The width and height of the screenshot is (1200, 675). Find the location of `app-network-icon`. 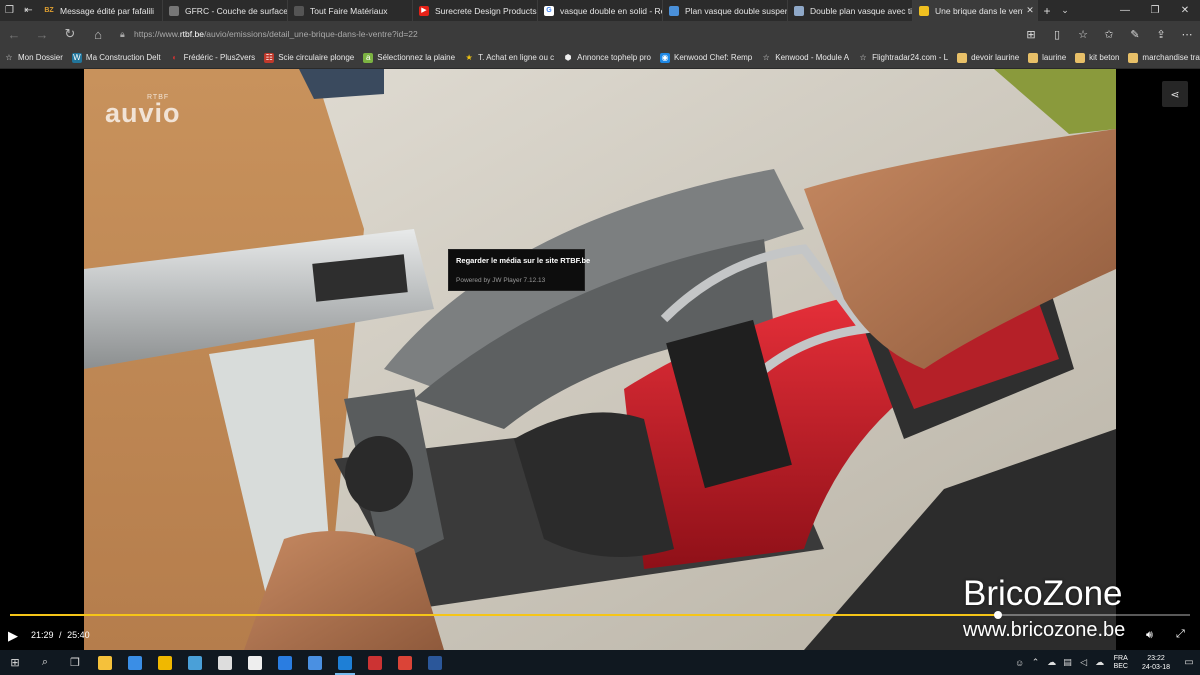

app-network-icon is located at coordinates (195, 662).